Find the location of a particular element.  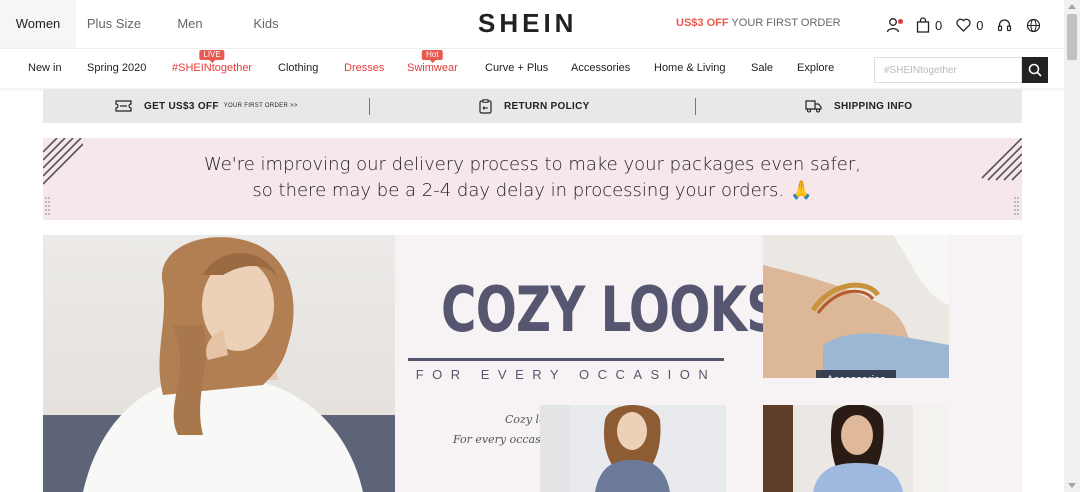

curve-product-tile is located at coordinates (856, 448).